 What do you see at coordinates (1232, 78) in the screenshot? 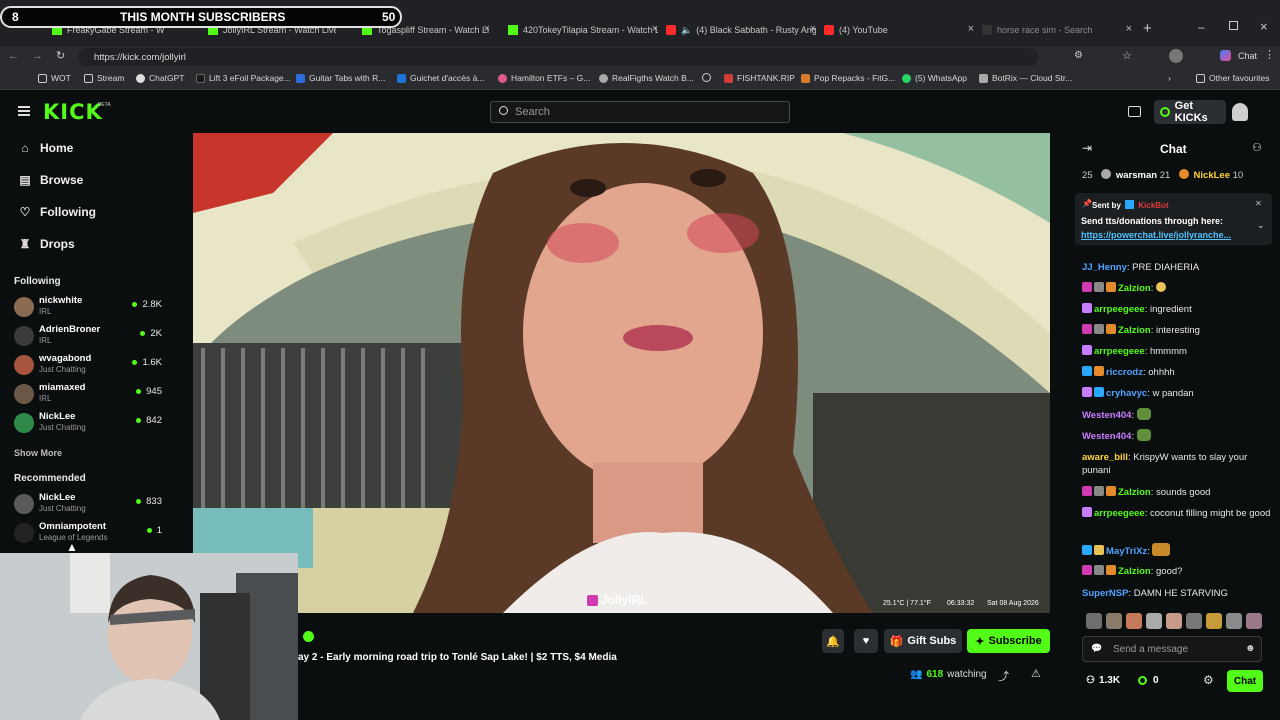
I see `other-favourites: Other favourites` at bounding box center [1232, 78].